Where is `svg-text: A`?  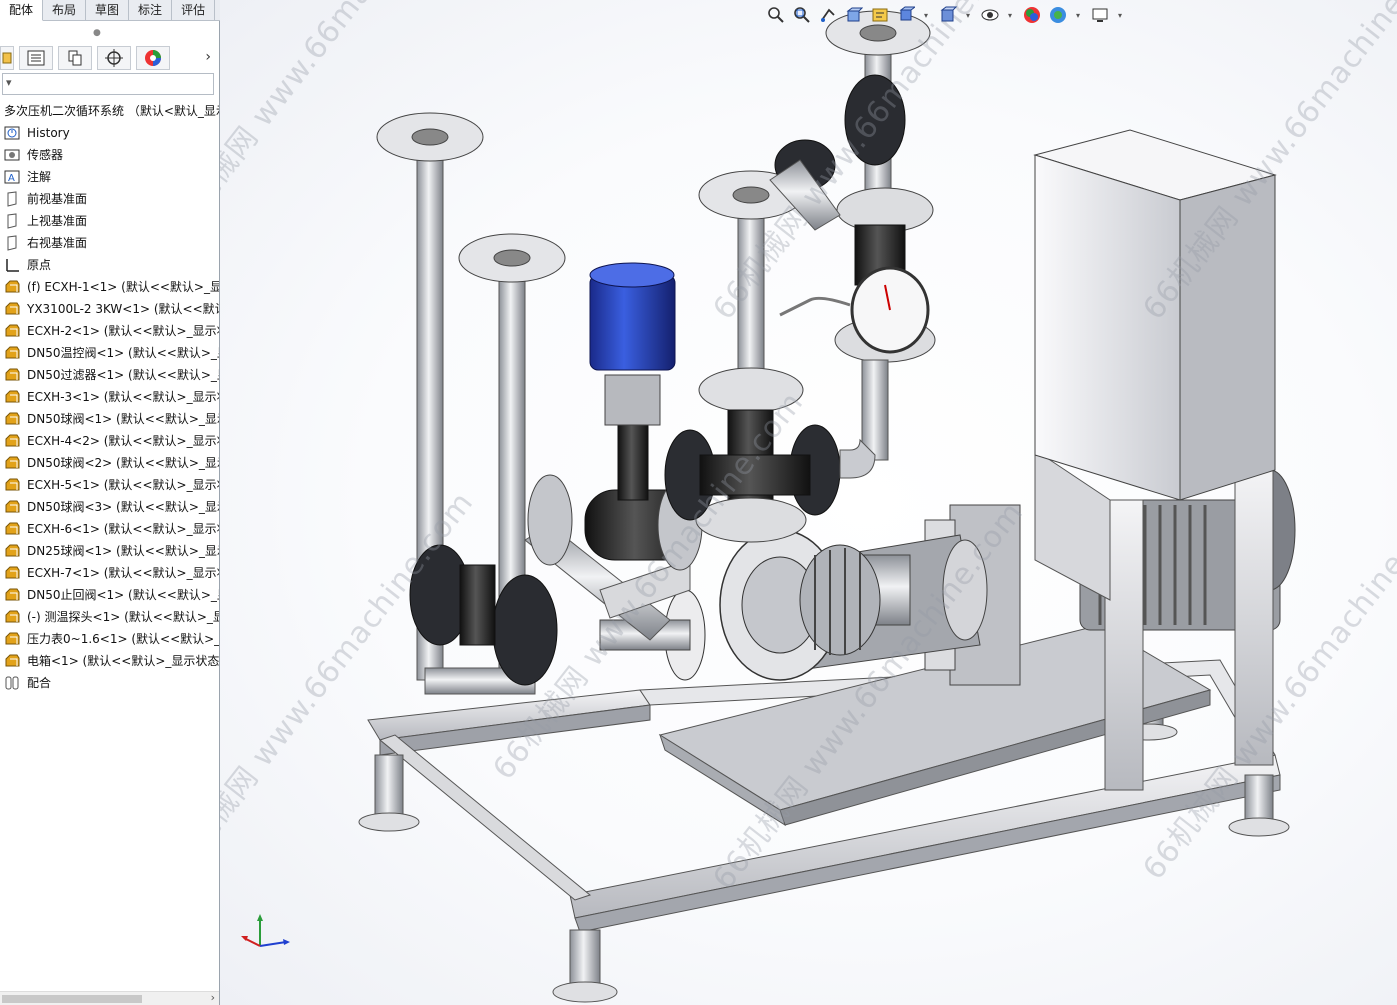 svg-text: A is located at coordinates (11, 178).